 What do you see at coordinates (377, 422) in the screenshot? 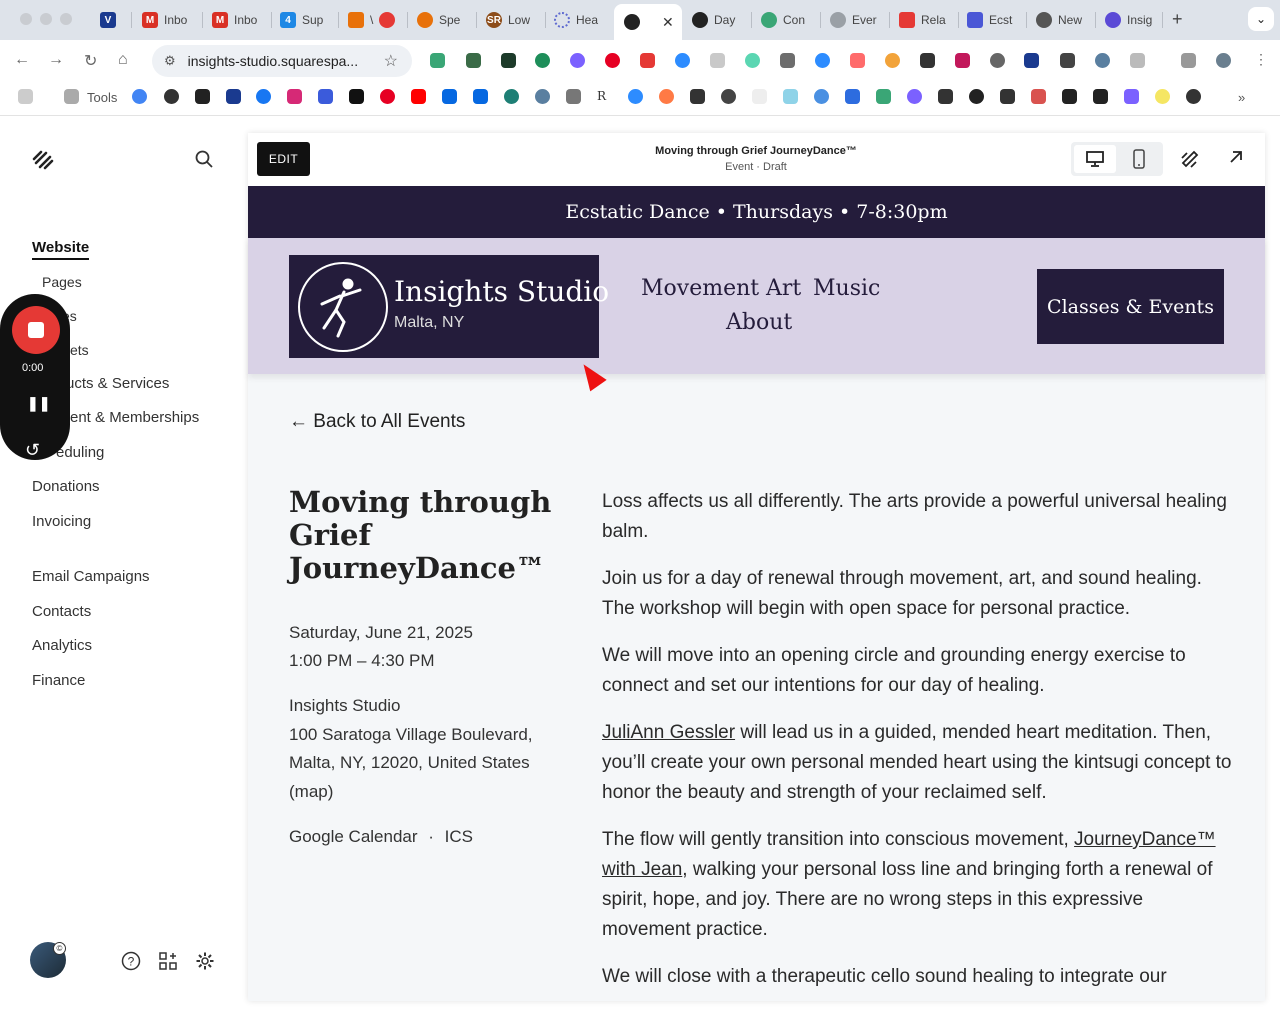
I see `back-to-events-link: ← Back to All Events` at bounding box center [377, 422].